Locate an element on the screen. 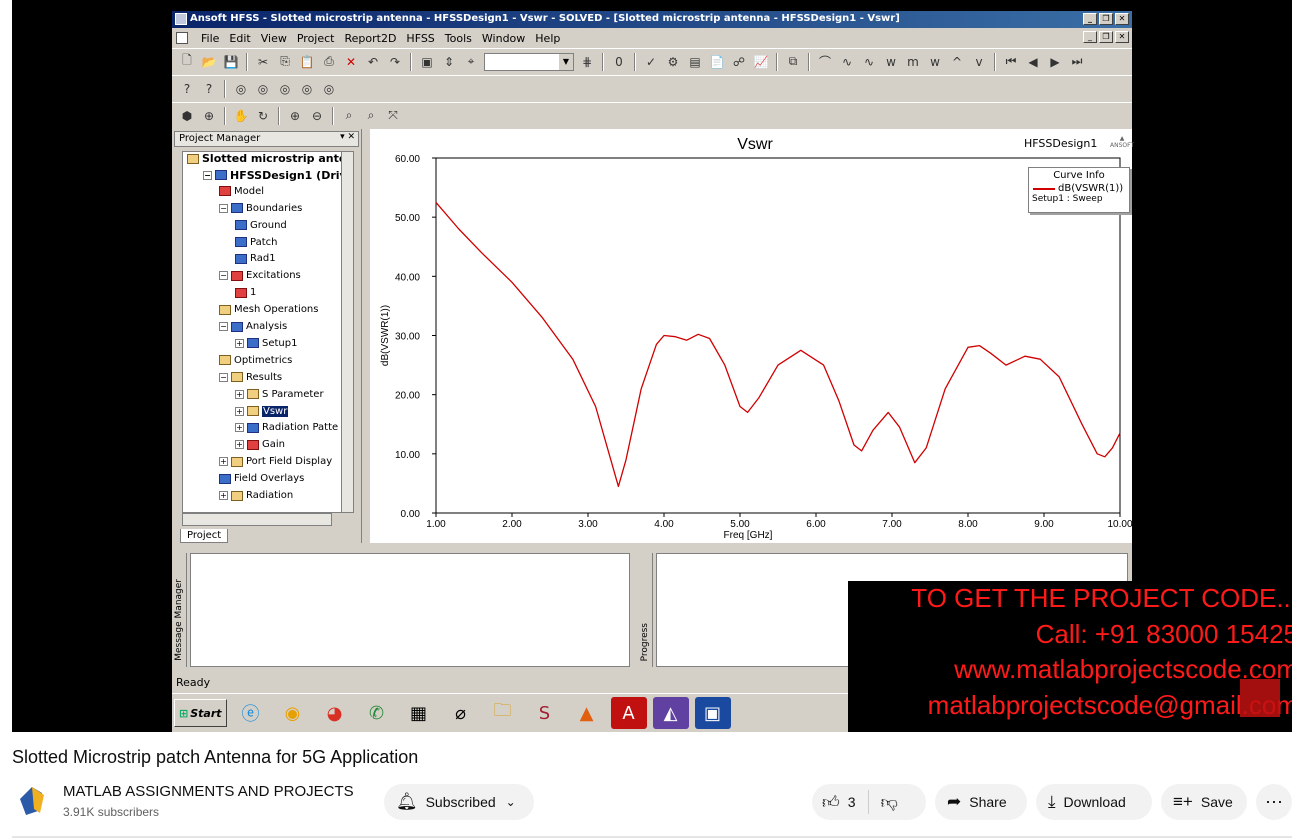 The image size is (1304, 838). draw-m-icon: m is located at coordinates (913, 62).